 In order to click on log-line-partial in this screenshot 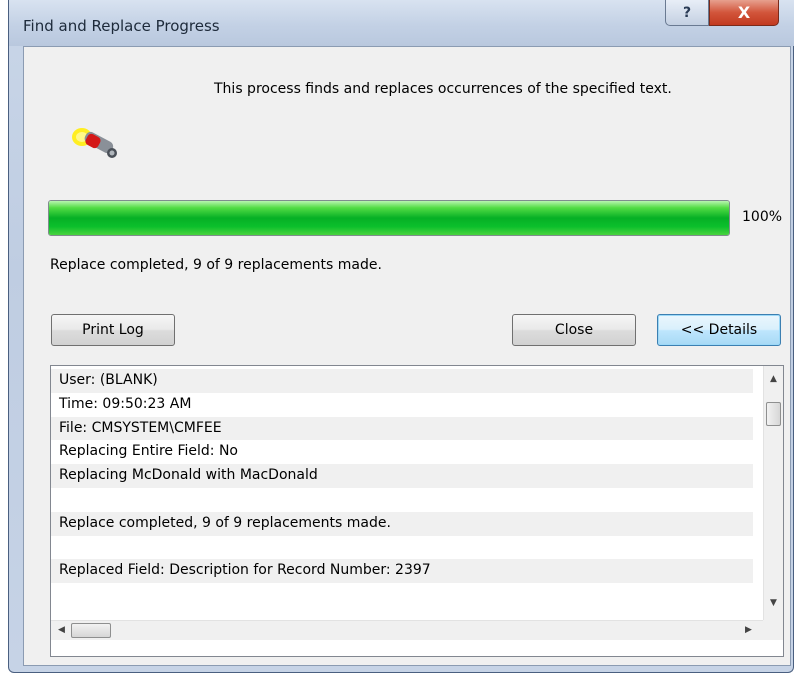, I will do `click(402, 588)`.